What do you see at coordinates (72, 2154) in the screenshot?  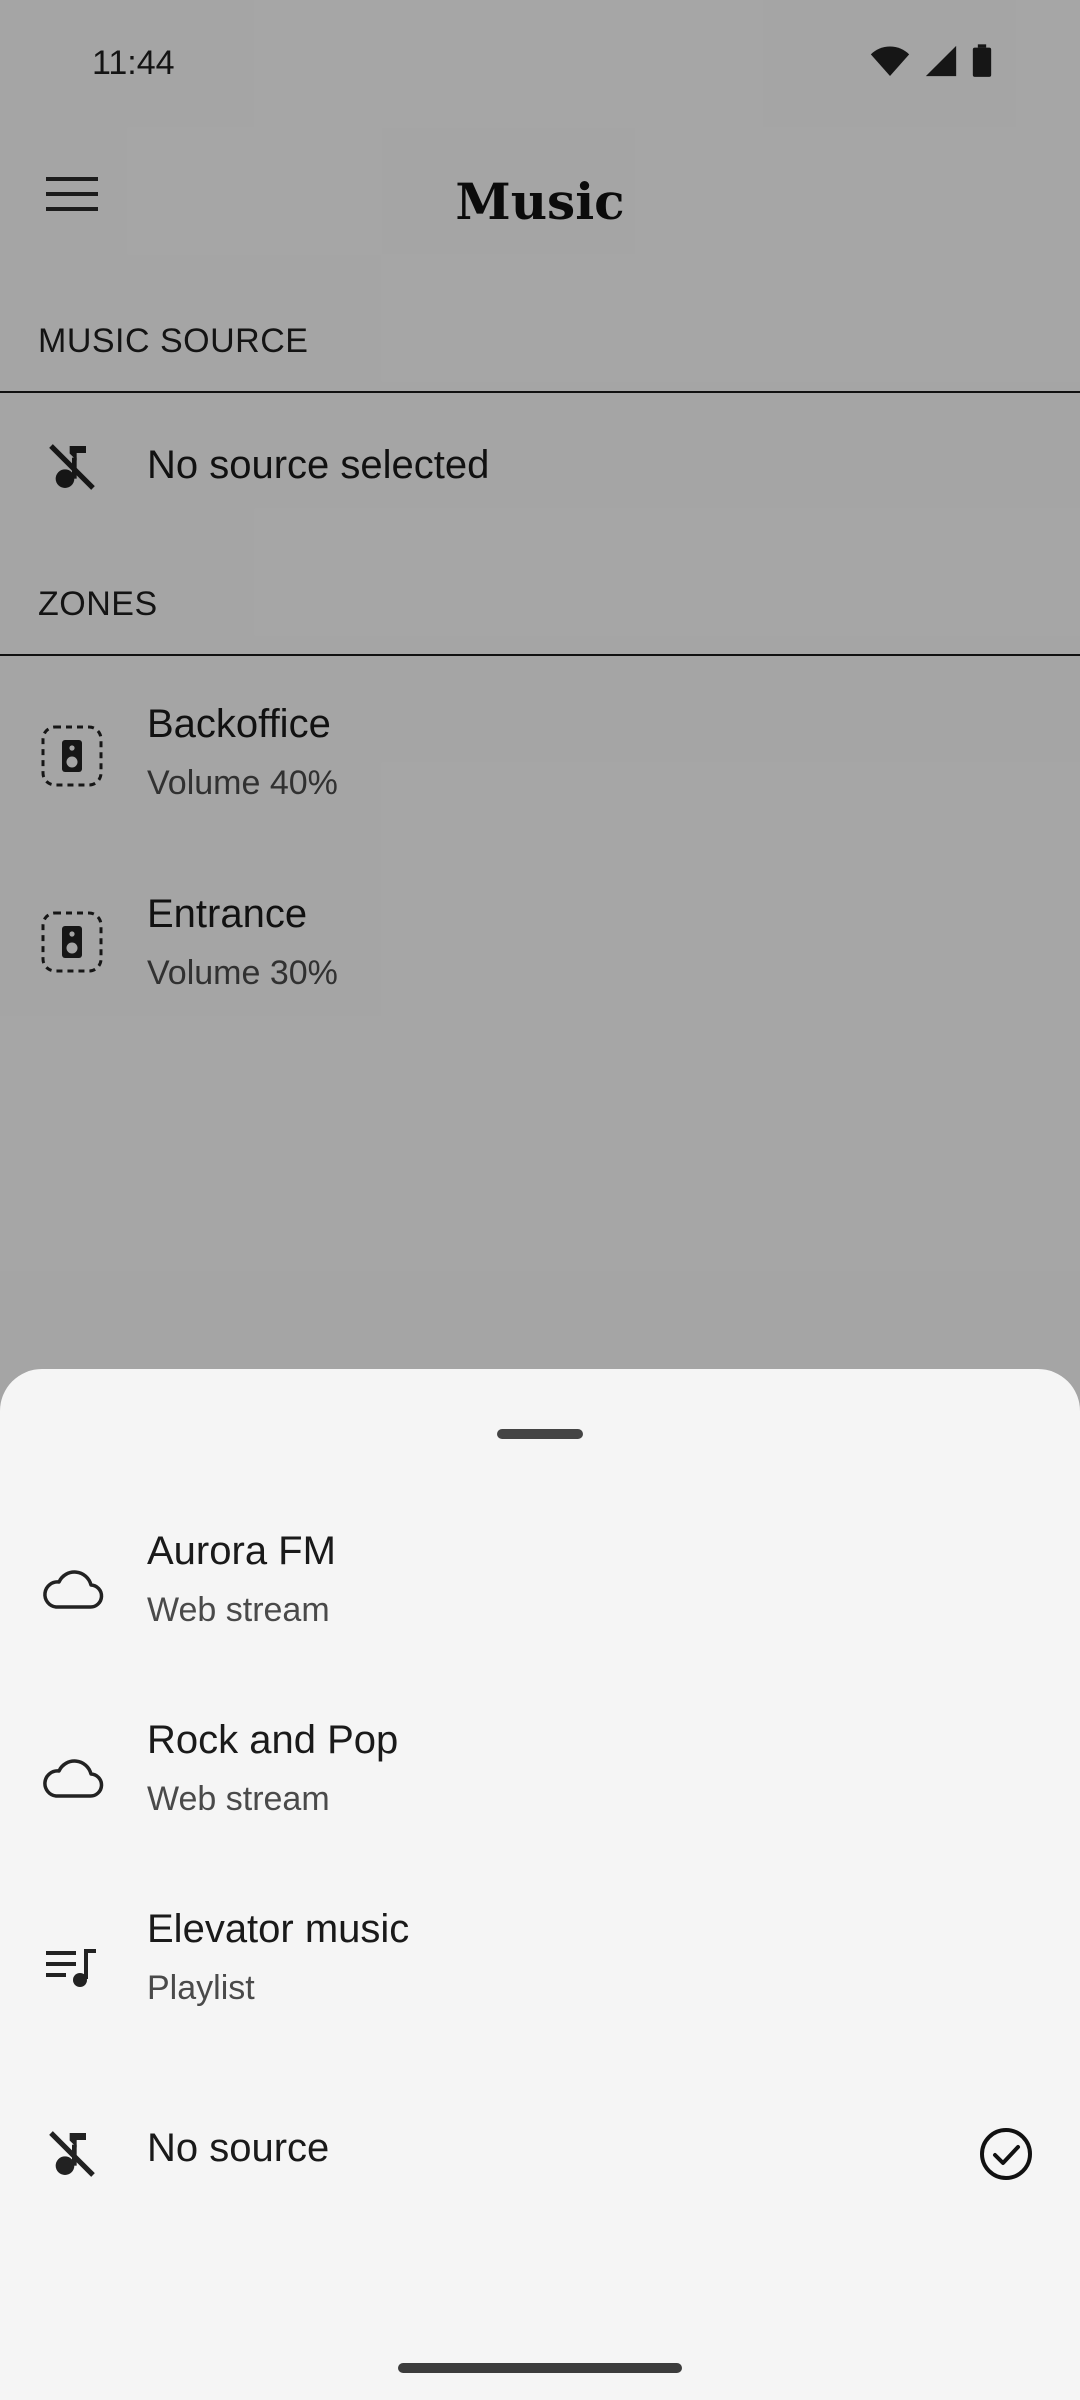 I see `music-off-icon` at bounding box center [72, 2154].